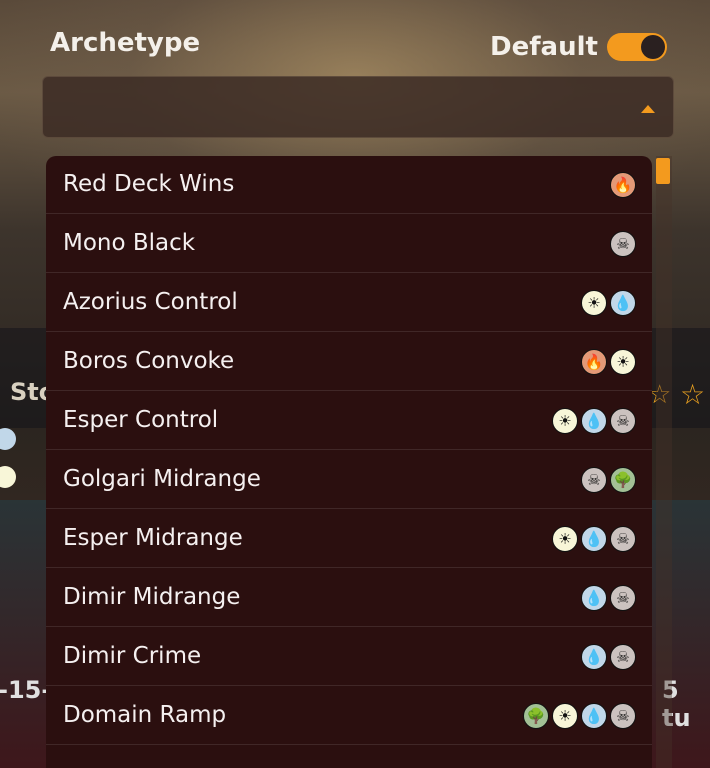 The image size is (710, 768). I want to click on archetype-label: Archetype, so click(125, 43).